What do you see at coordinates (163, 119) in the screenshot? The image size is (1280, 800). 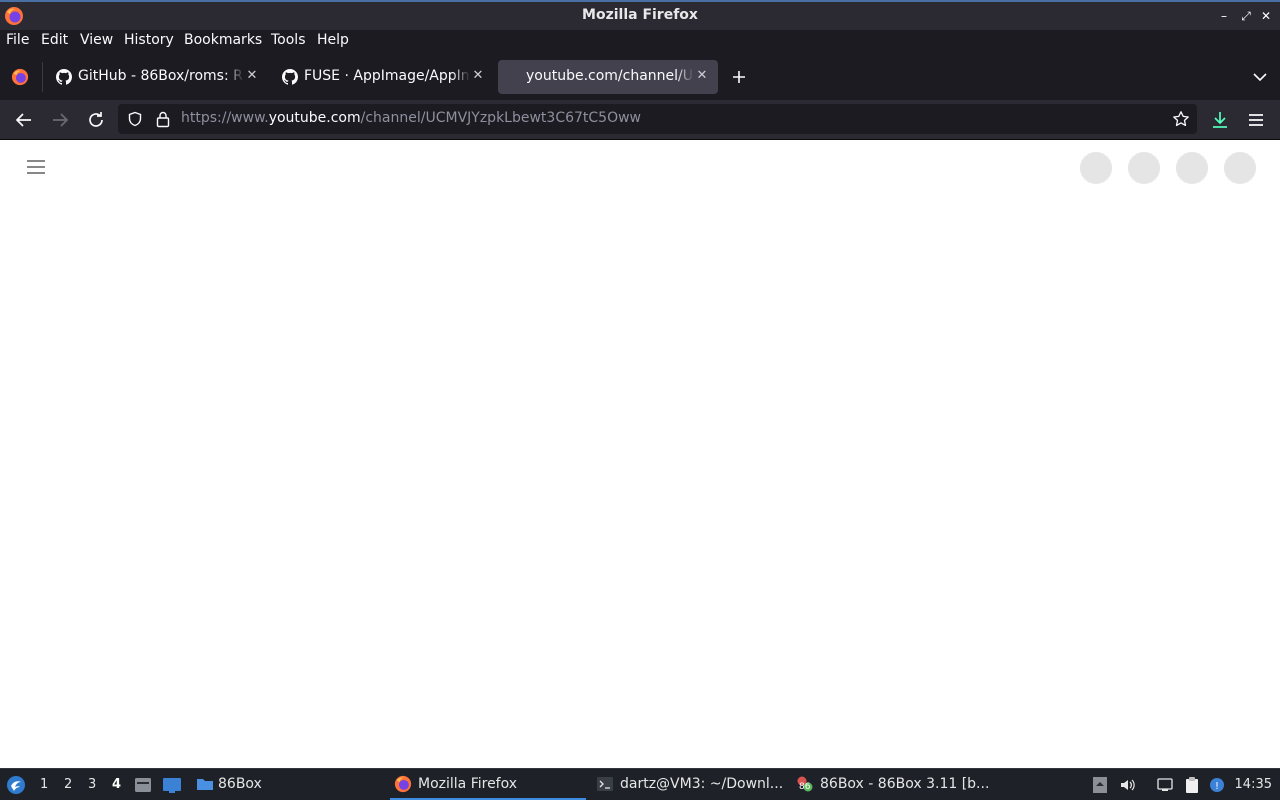 I see `lock-icon` at bounding box center [163, 119].